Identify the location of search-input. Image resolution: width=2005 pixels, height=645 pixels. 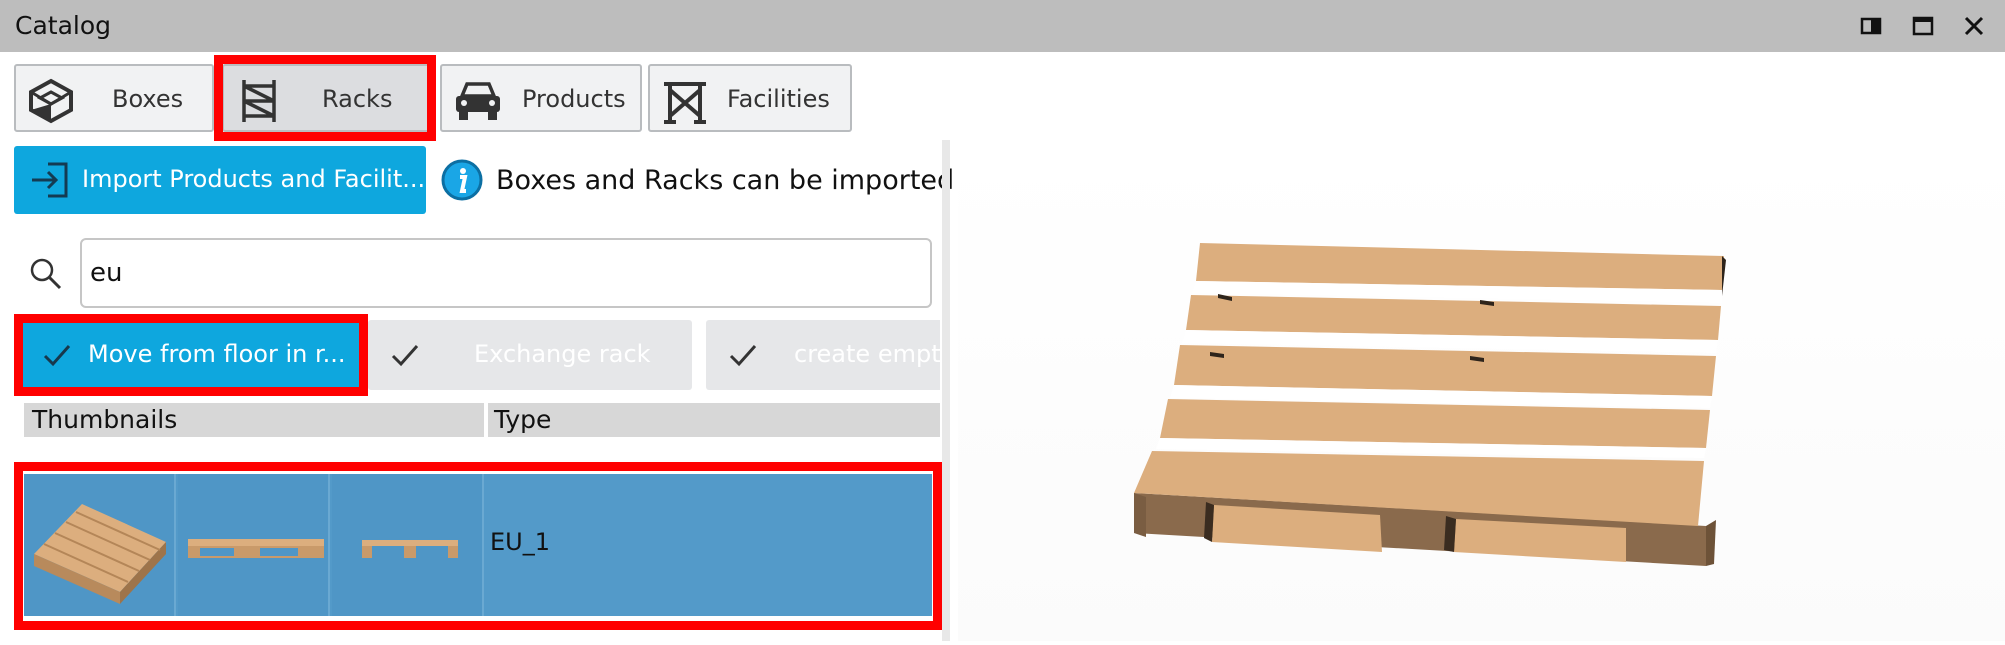
(506, 273).